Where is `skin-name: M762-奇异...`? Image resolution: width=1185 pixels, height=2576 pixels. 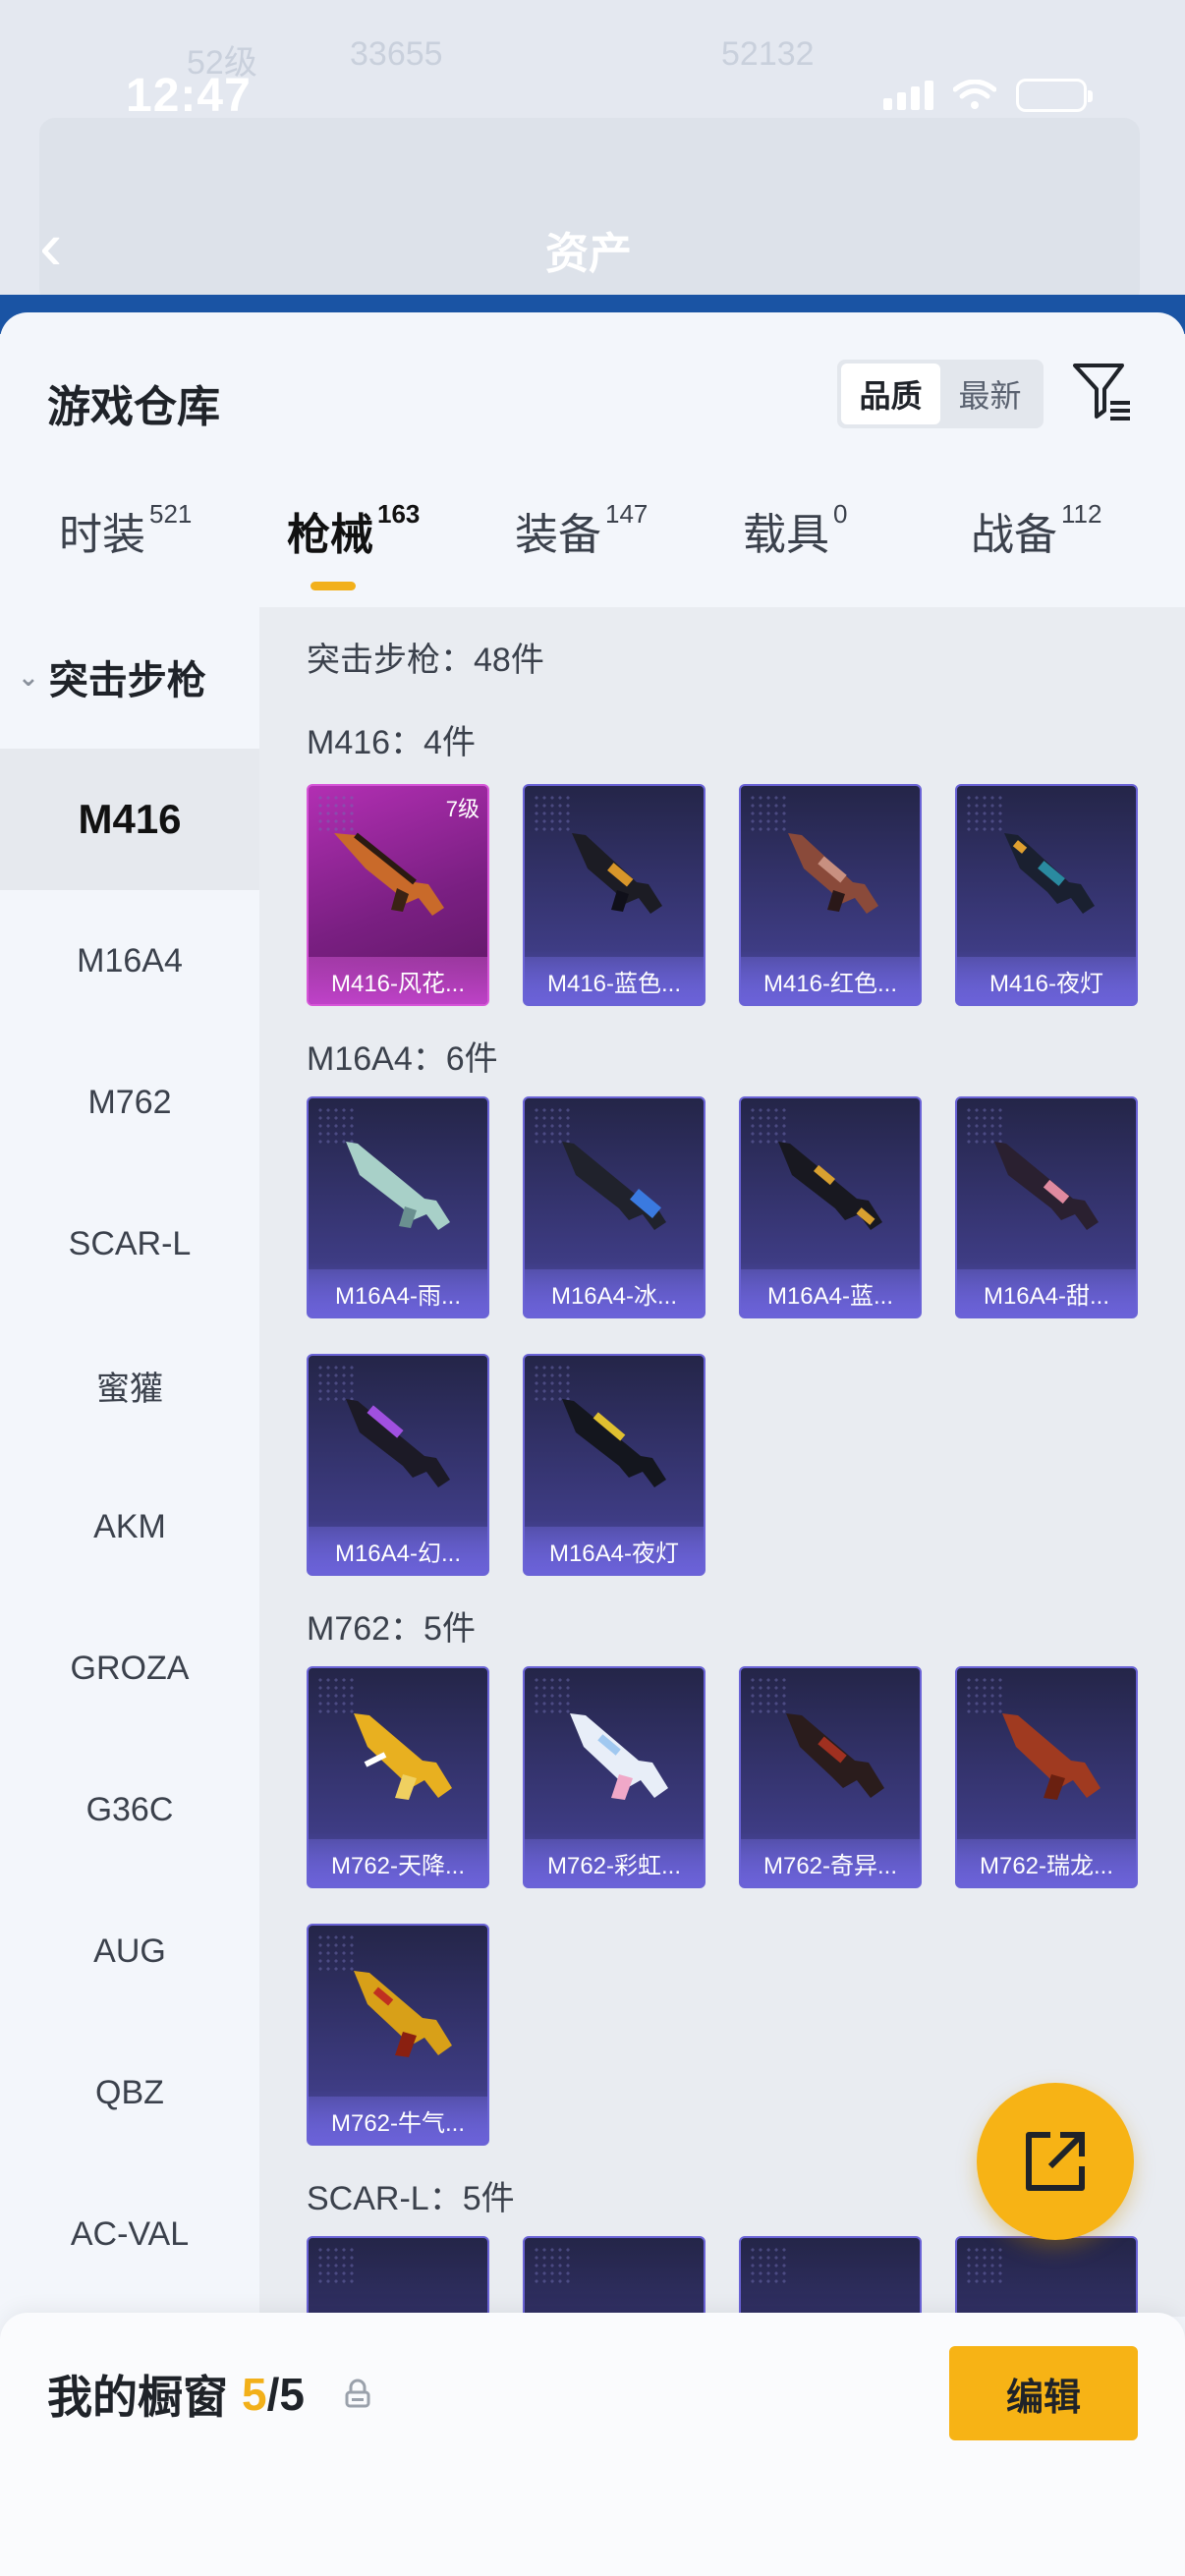
skin-name: M762-奇异... is located at coordinates (831, 1862).